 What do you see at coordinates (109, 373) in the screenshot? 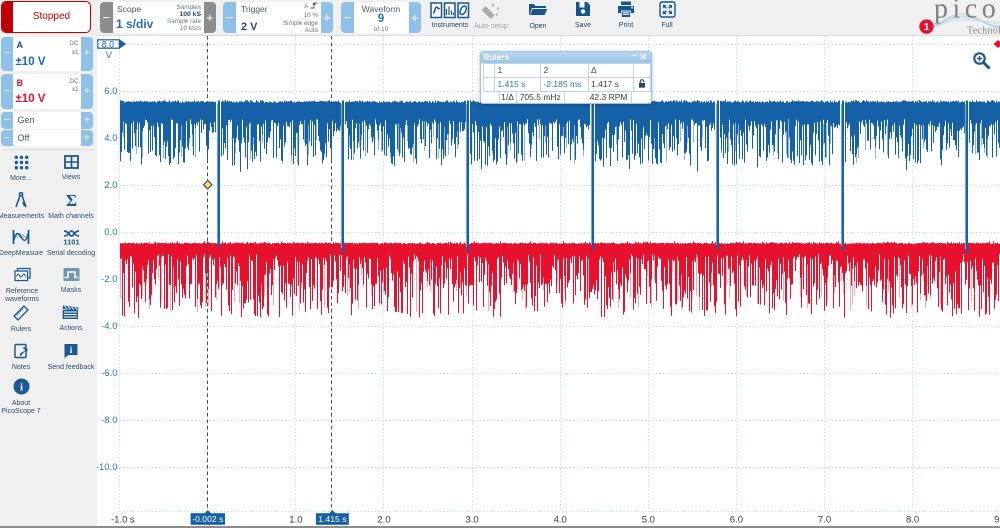
I see `svg-text: -6.0` at bounding box center [109, 373].